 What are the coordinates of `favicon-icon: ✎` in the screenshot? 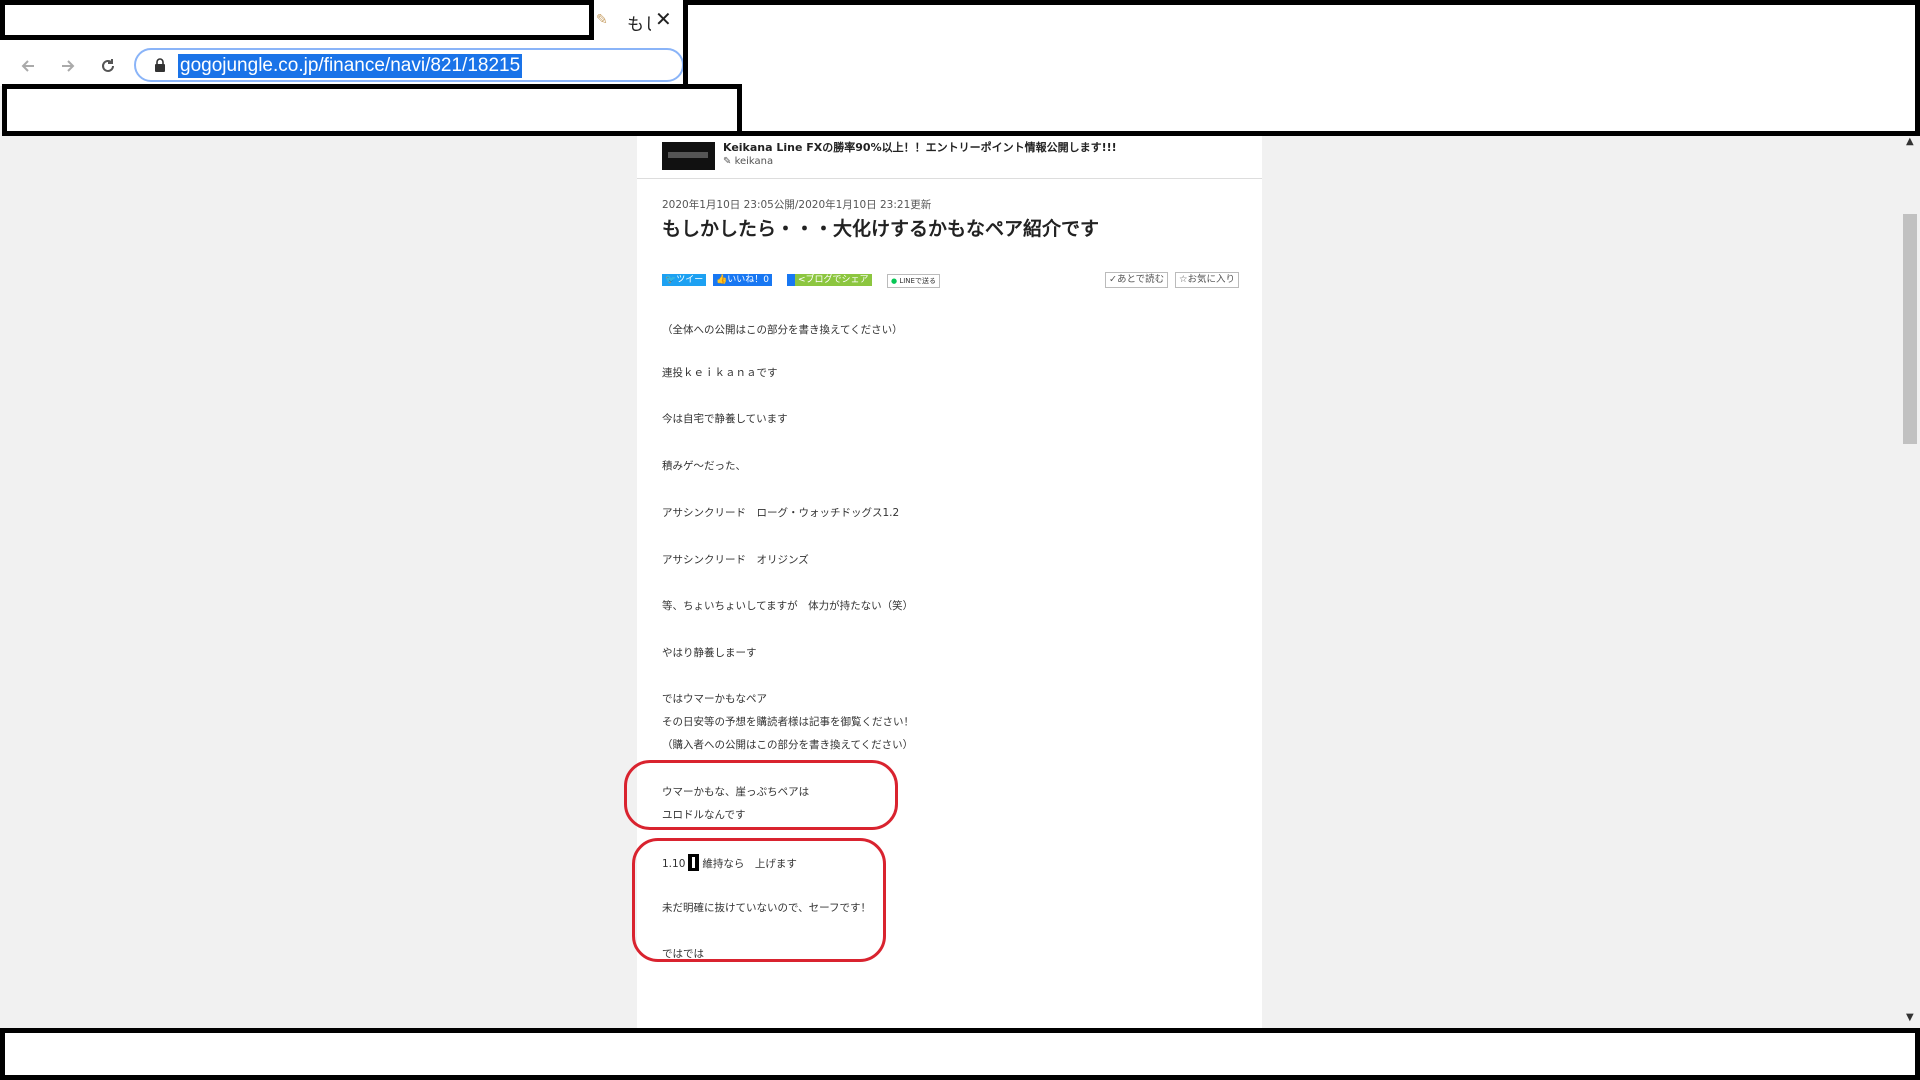 It's located at (602, 20).